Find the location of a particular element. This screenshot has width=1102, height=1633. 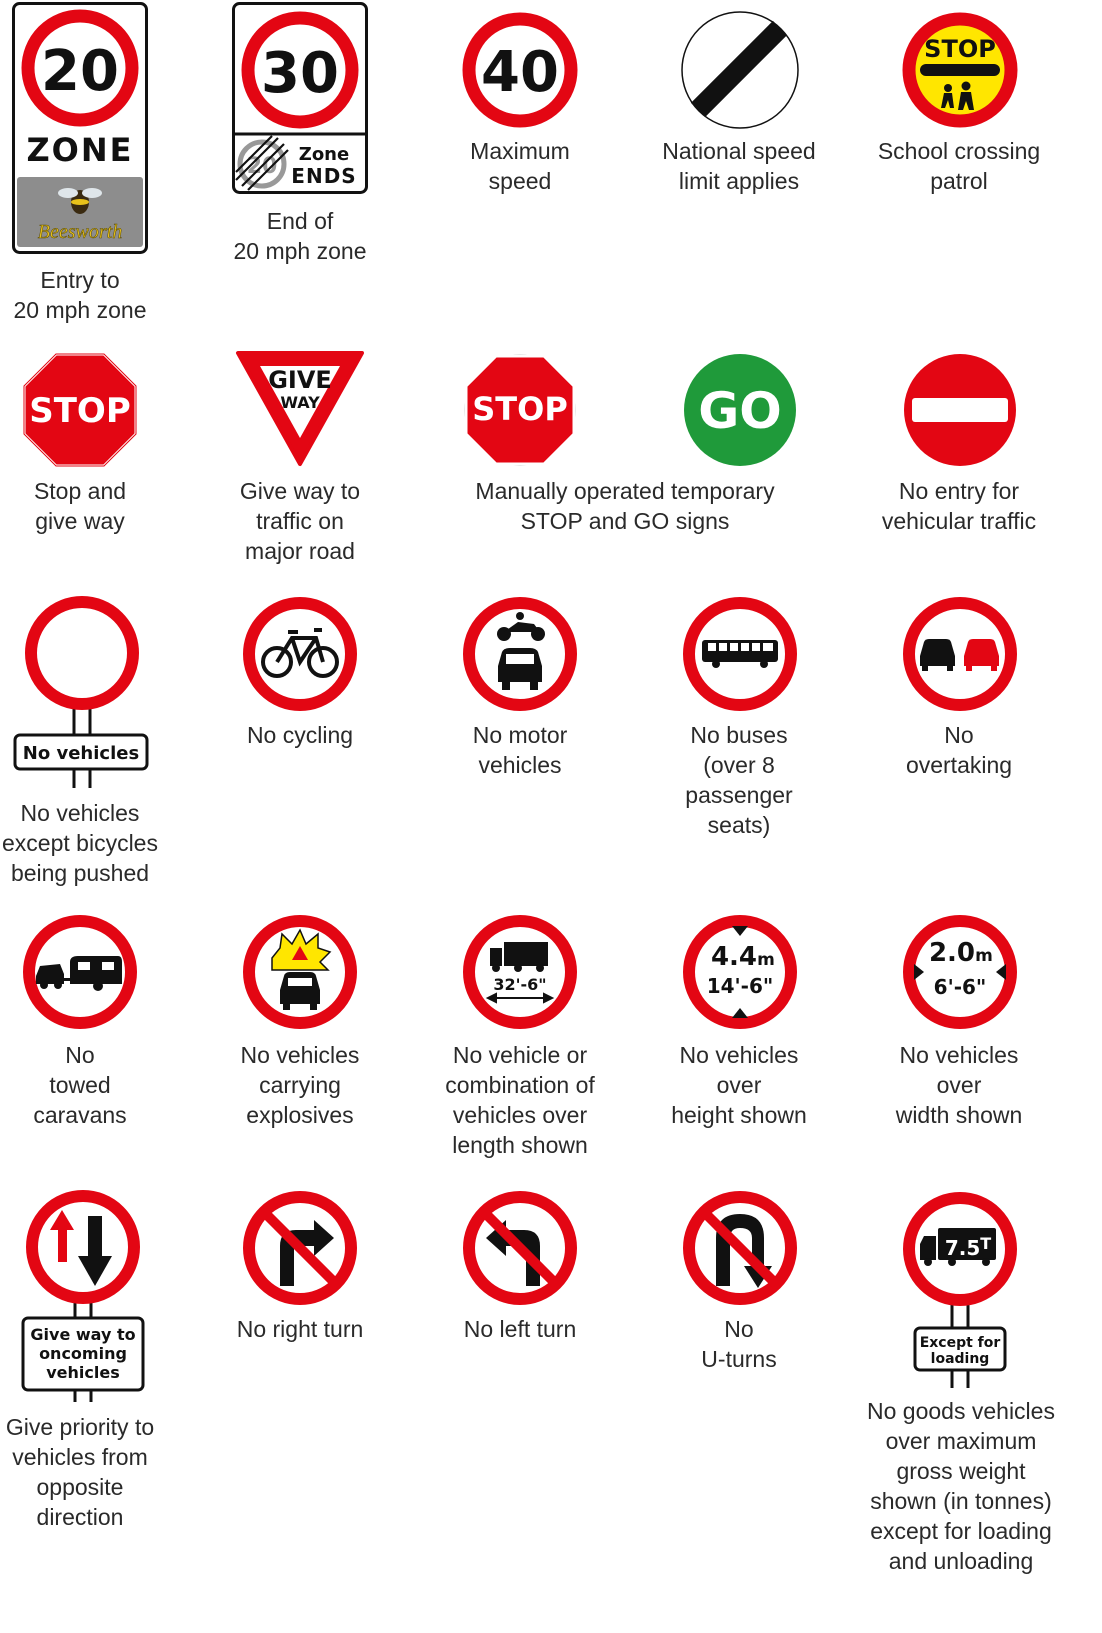

school-stop-word: STOP is located at coordinates (960, 49).